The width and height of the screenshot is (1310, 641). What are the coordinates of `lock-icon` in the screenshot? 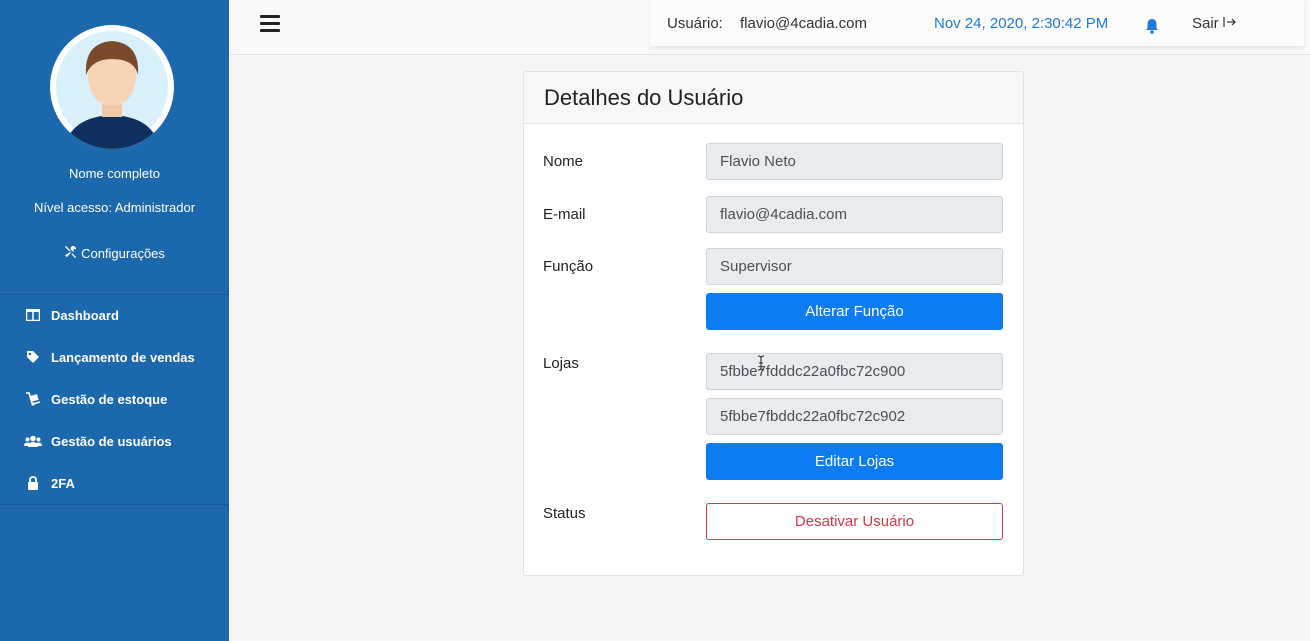 It's located at (33, 483).